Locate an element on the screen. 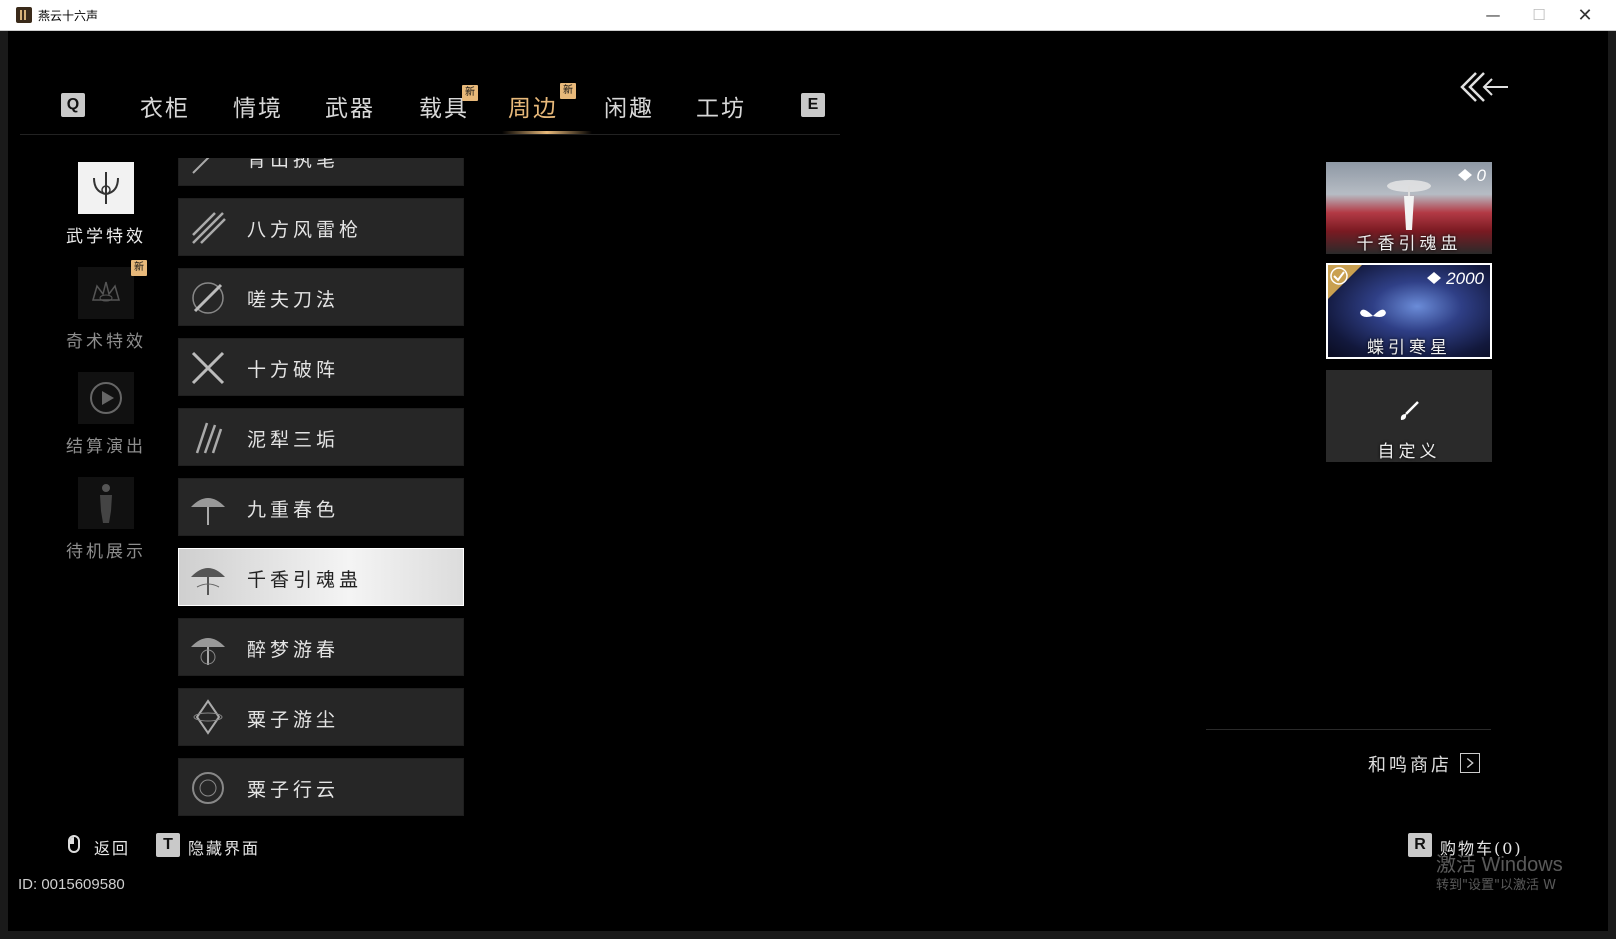 The width and height of the screenshot is (1616, 939). category-arcane-effects: 新 奇术特效 is located at coordinates (106, 306).